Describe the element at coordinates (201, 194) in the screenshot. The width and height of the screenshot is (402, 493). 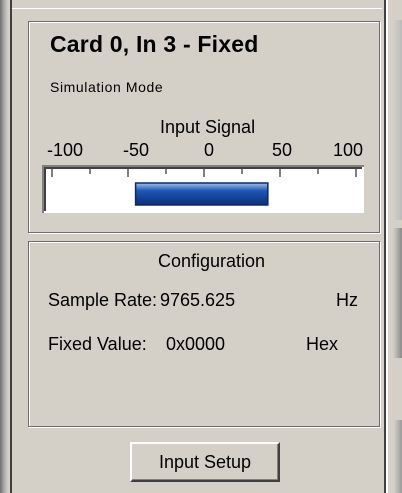
I see `input-signal-bar` at that location.